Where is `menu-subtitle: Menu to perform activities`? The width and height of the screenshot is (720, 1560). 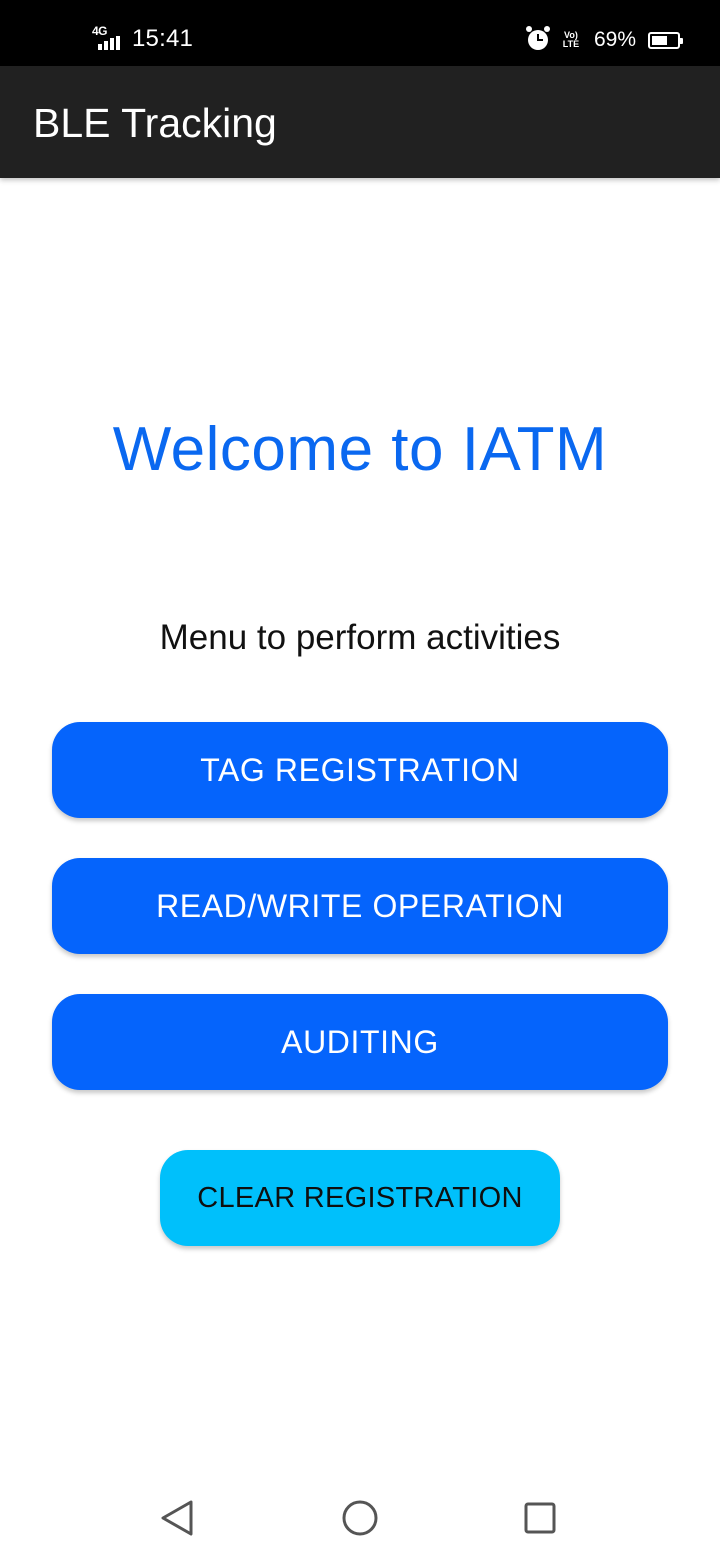
menu-subtitle: Menu to perform activities is located at coordinates (360, 637).